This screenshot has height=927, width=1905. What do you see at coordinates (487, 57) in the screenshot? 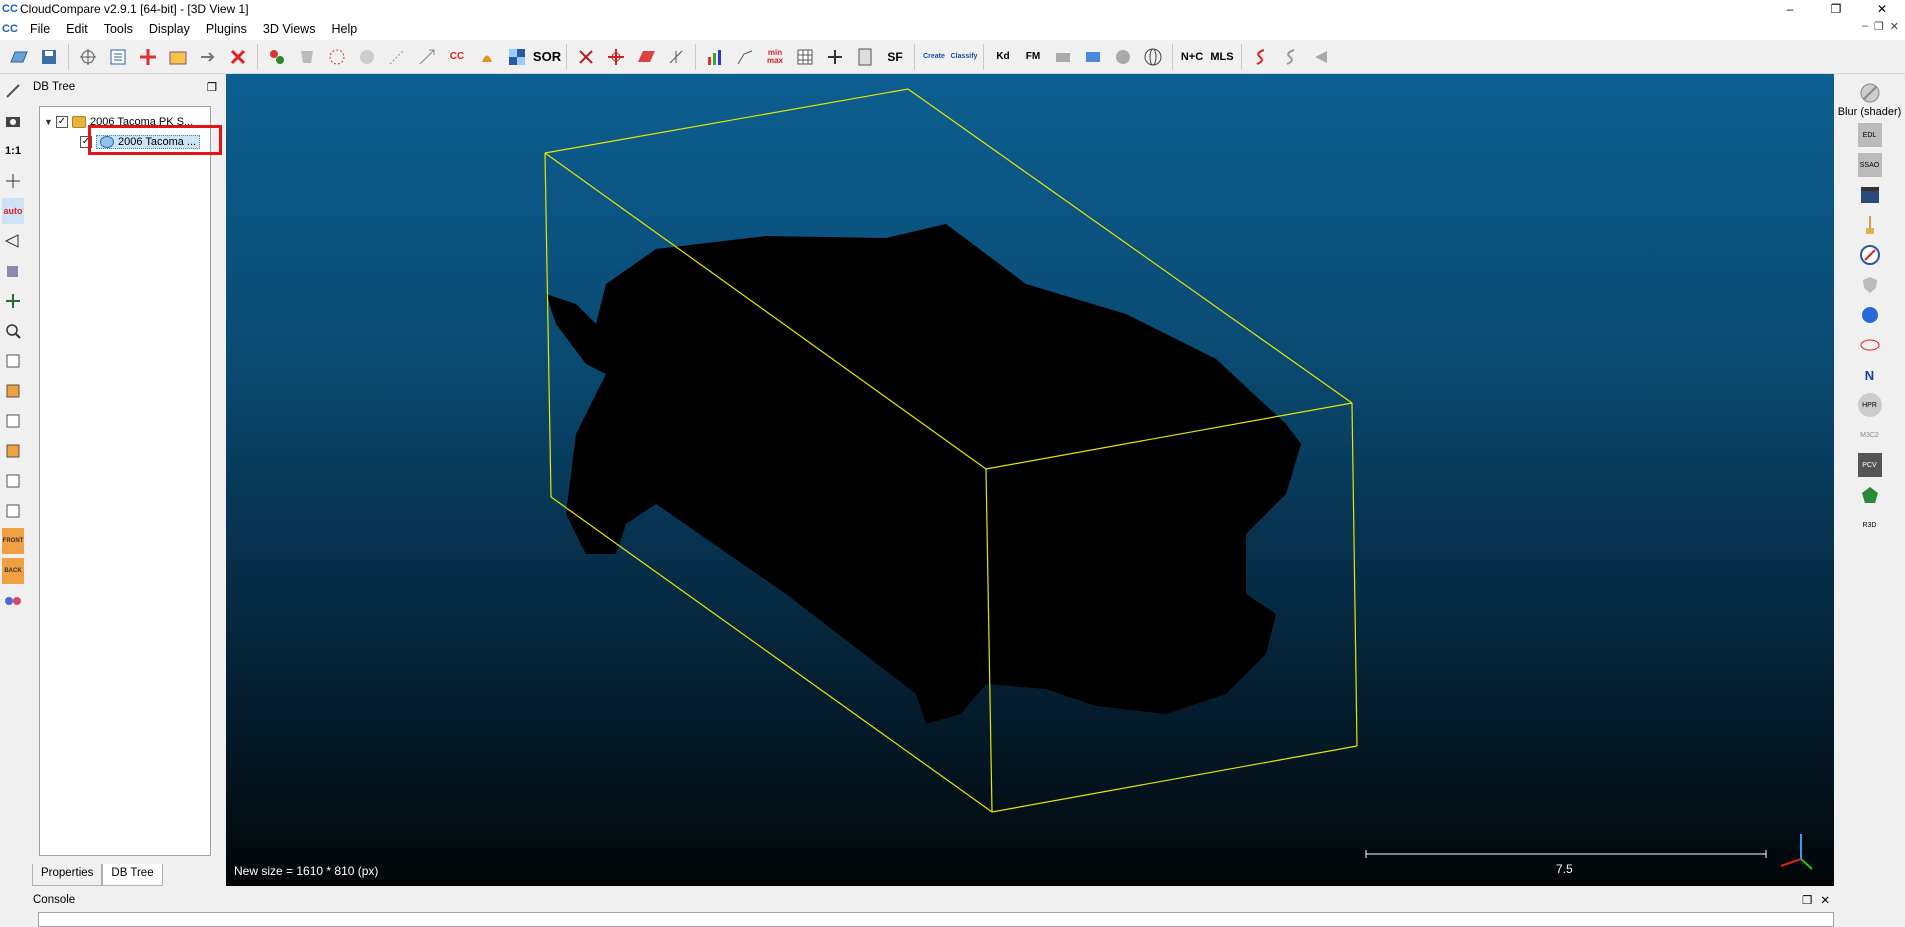
I see `bell-icon` at bounding box center [487, 57].